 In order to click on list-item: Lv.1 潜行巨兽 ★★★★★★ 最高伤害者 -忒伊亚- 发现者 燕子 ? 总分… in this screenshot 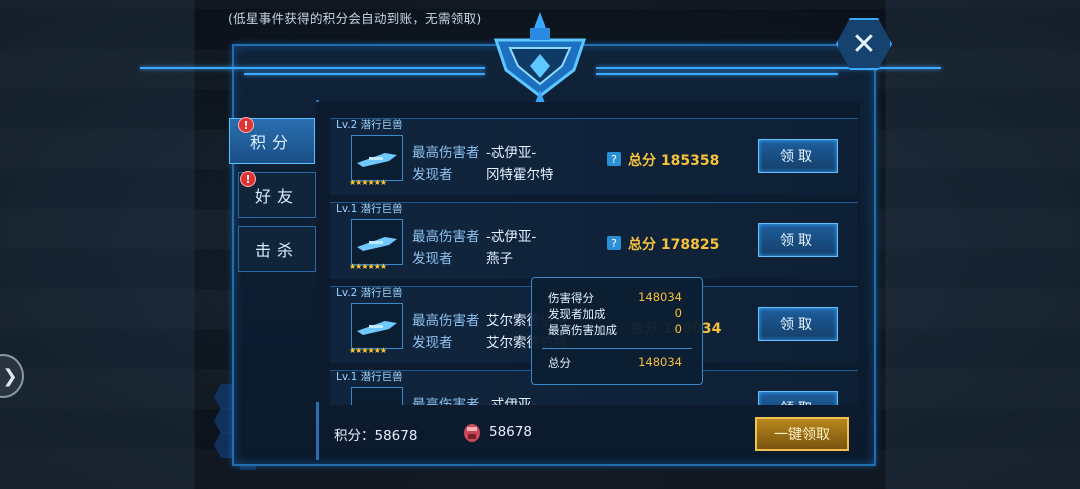, I will do `click(594, 240)`.